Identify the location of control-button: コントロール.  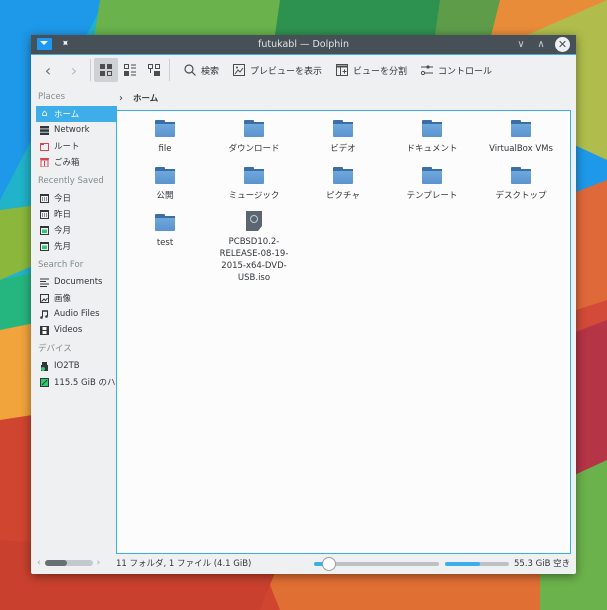
(456, 70).